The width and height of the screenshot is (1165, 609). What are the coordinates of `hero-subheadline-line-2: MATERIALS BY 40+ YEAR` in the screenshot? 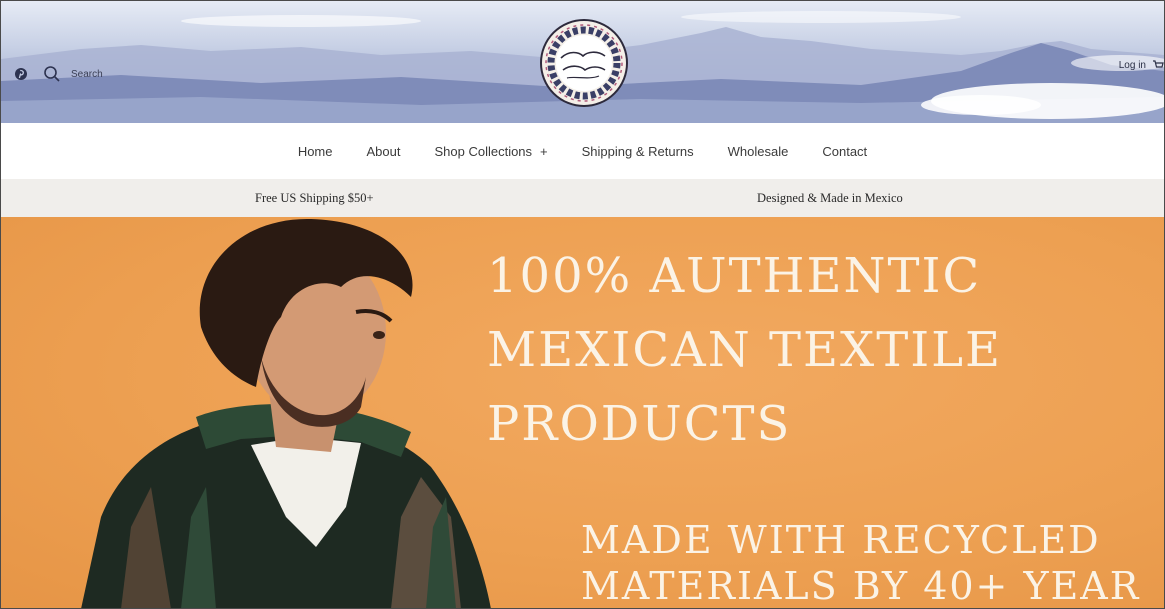 It's located at (861, 586).